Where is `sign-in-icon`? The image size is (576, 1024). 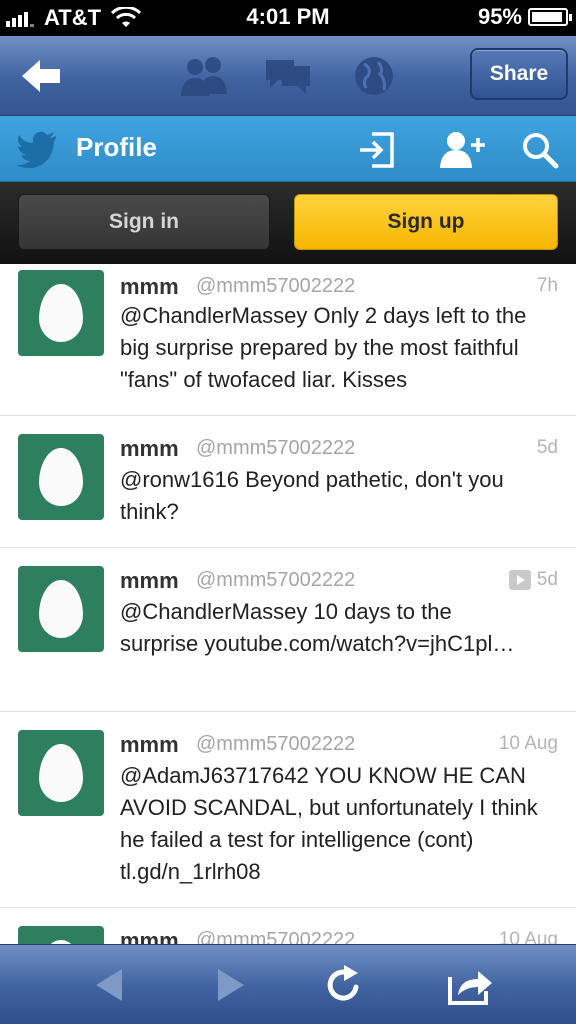
sign-in-icon is located at coordinates (378, 150).